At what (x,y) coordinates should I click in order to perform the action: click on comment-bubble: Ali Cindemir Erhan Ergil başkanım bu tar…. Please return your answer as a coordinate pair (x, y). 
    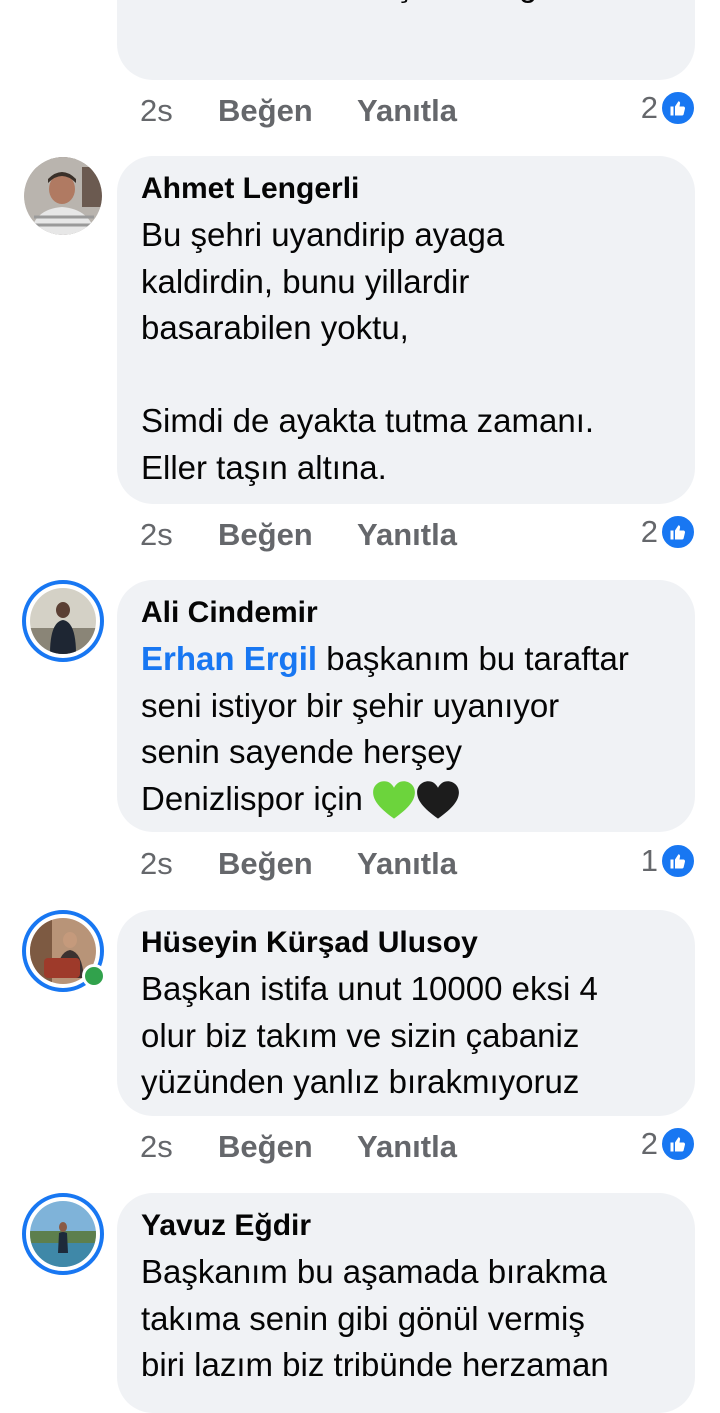
    Looking at the image, I should click on (406, 706).